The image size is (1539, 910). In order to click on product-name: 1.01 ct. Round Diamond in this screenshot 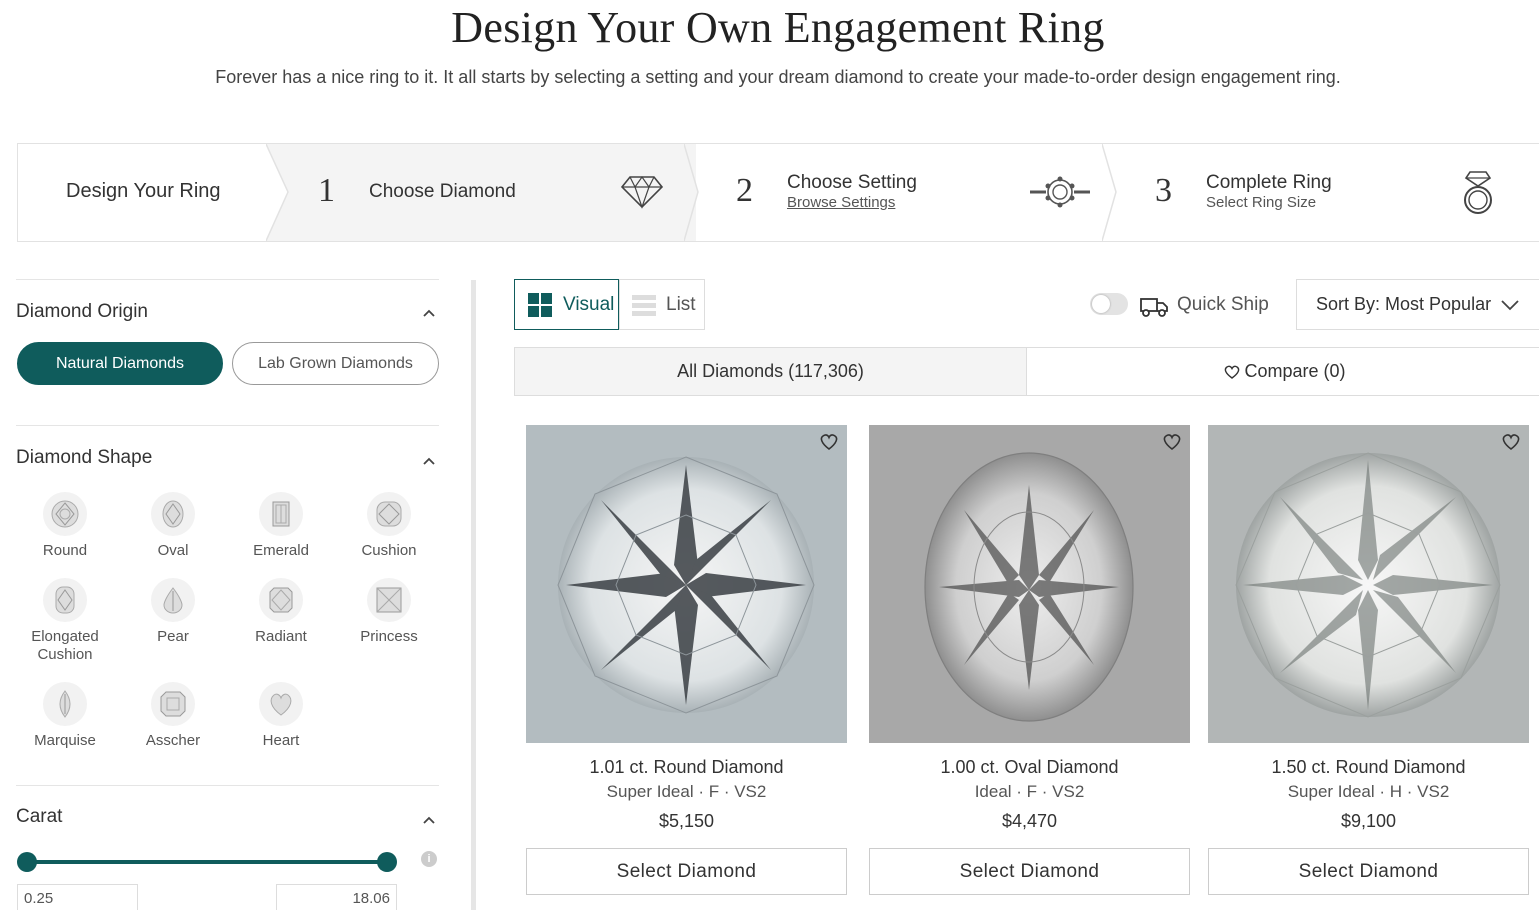, I will do `click(686, 767)`.